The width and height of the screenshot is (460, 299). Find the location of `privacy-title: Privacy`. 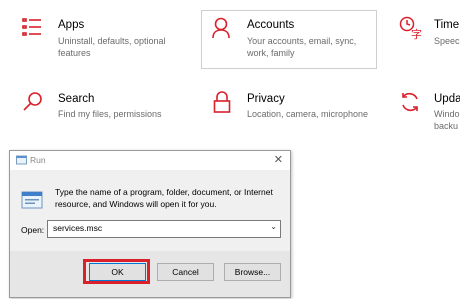

privacy-title: Privacy is located at coordinates (266, 99).